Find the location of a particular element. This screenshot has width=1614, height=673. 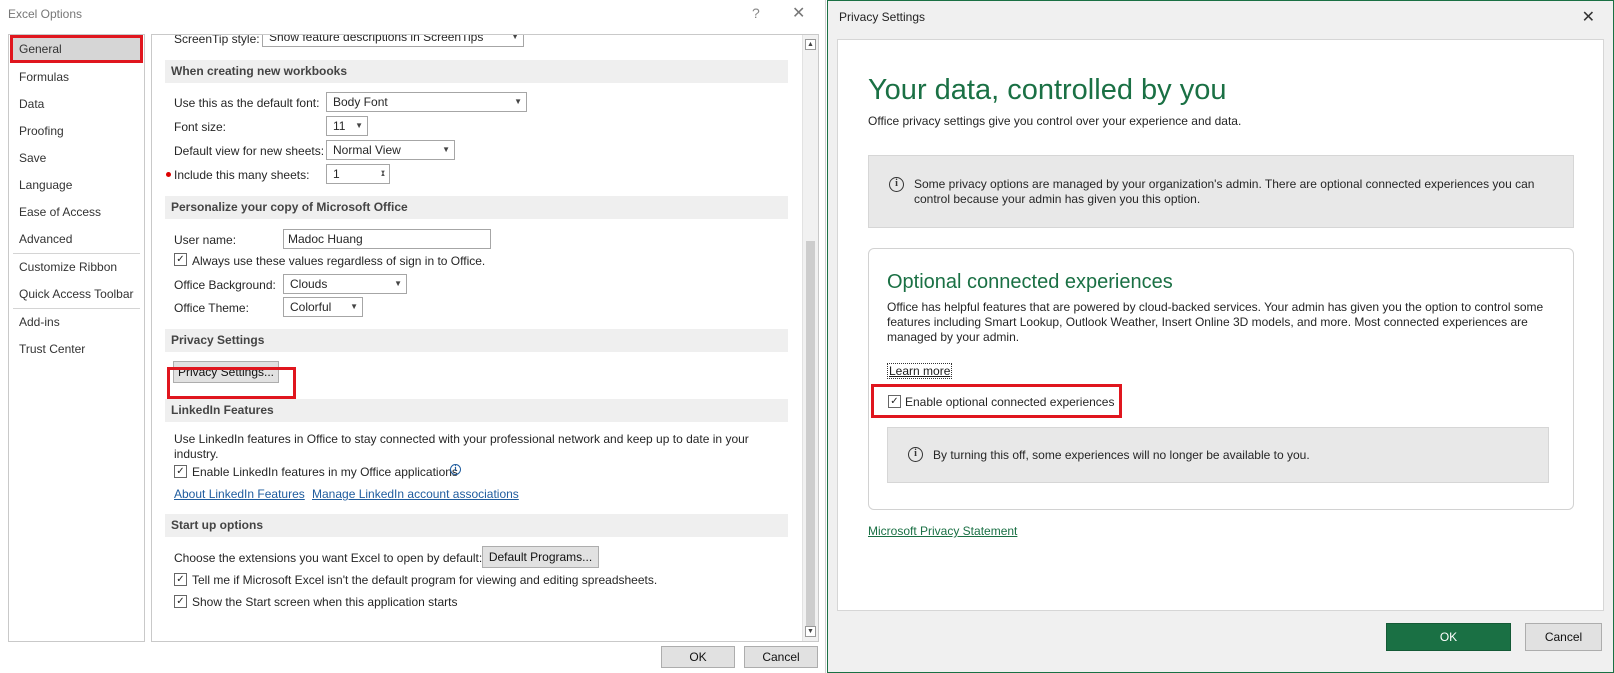

nav-item-proofing: Proofing is located at coordinates (76, 131).